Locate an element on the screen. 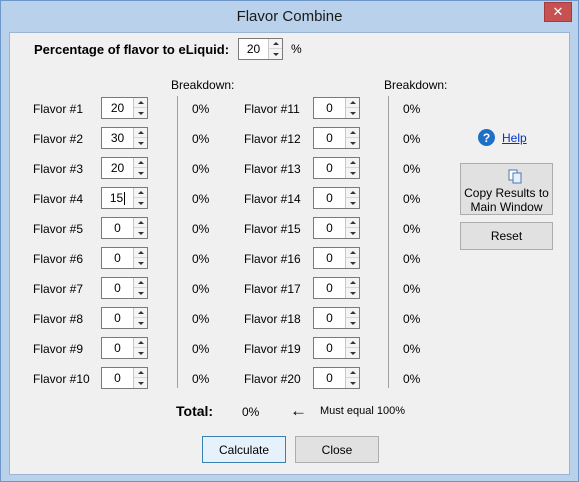 This screenshot has width=579, height=482. total-label: Total: is located at coordinates (195, 411).